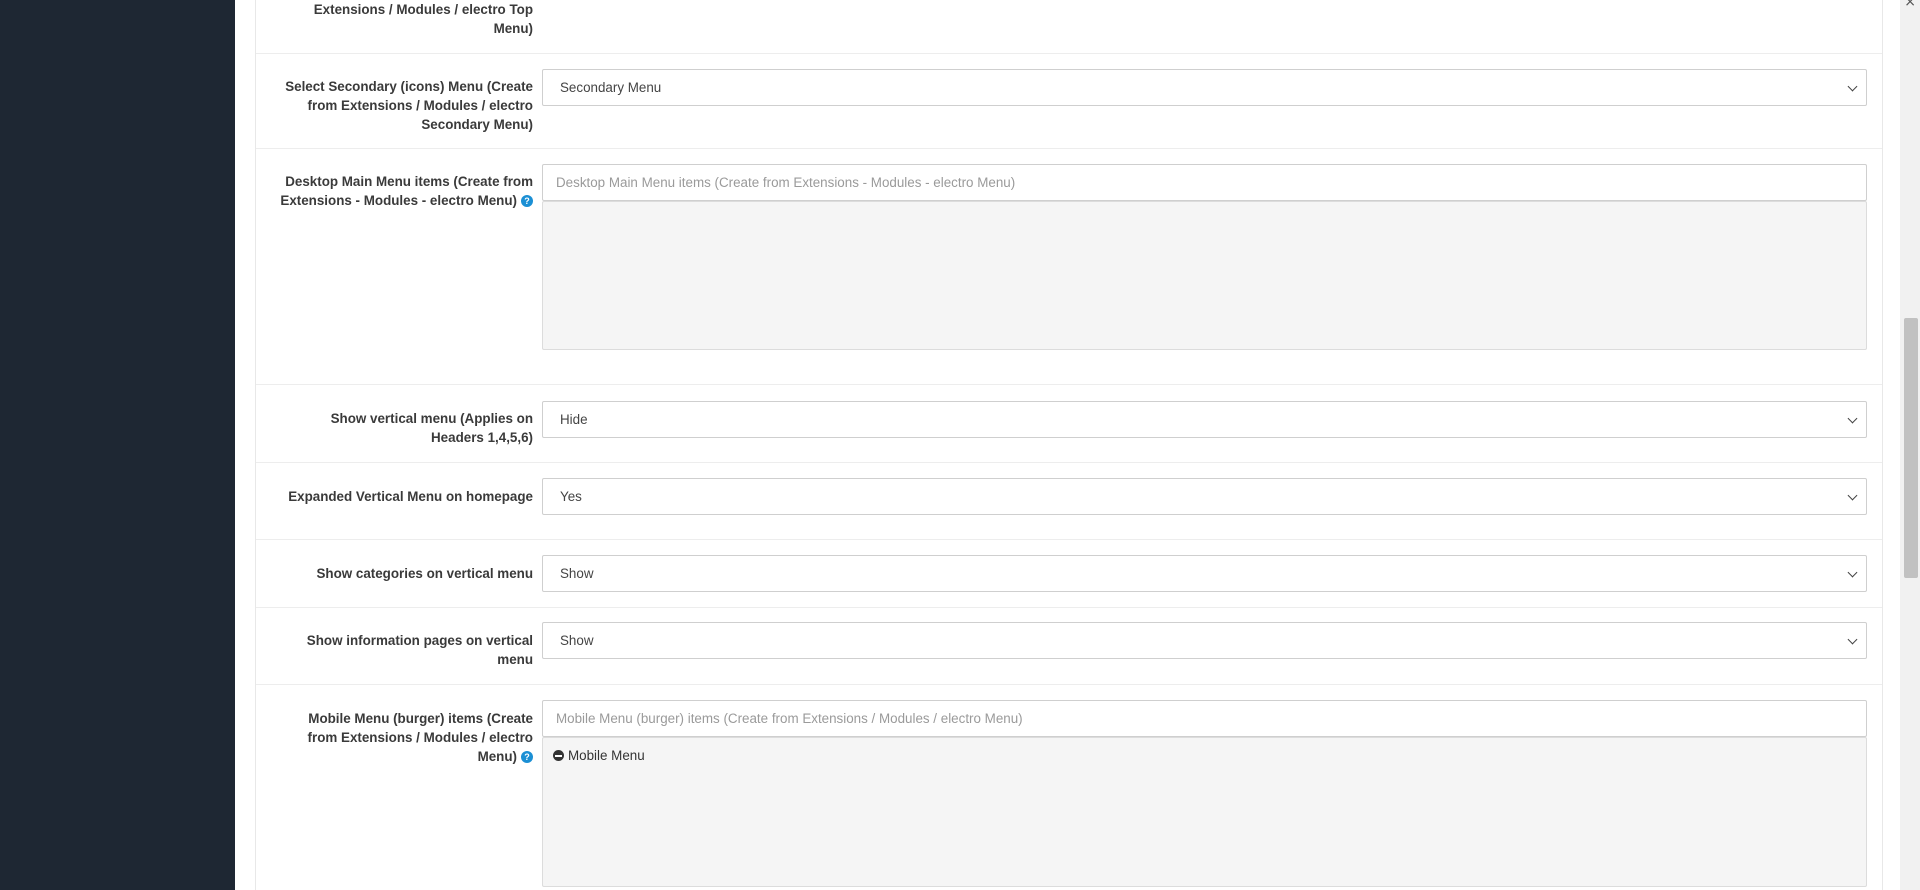  What do you see at coordinates (1204, 496) in the screenshot?
I see `expanded-vertical-menu-select: Yes` at bounding box center [1204, 496].